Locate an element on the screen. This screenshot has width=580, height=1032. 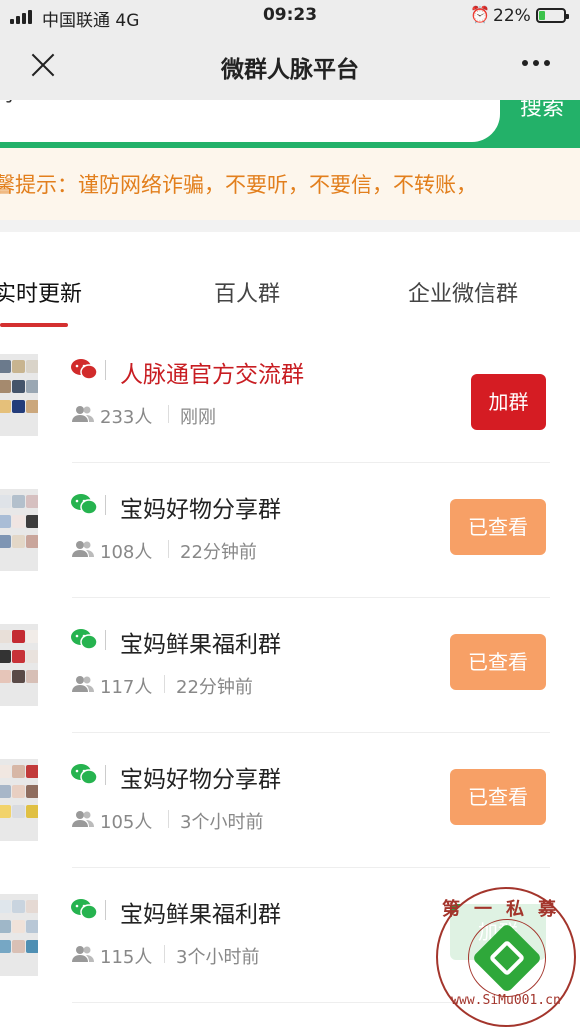
list-item: 宝妈好物分享群 105人 3个小时前 已查看 is located at coordinates (290, 800).